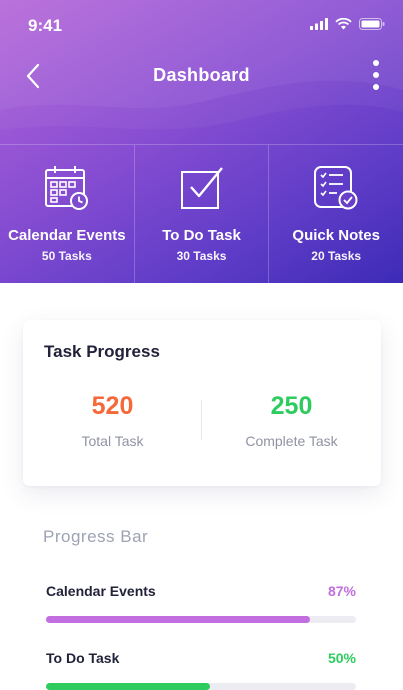  Describe the element at coordinates (96, 536) in the screenshot. I see `section-title: Progress Bar` at that location.